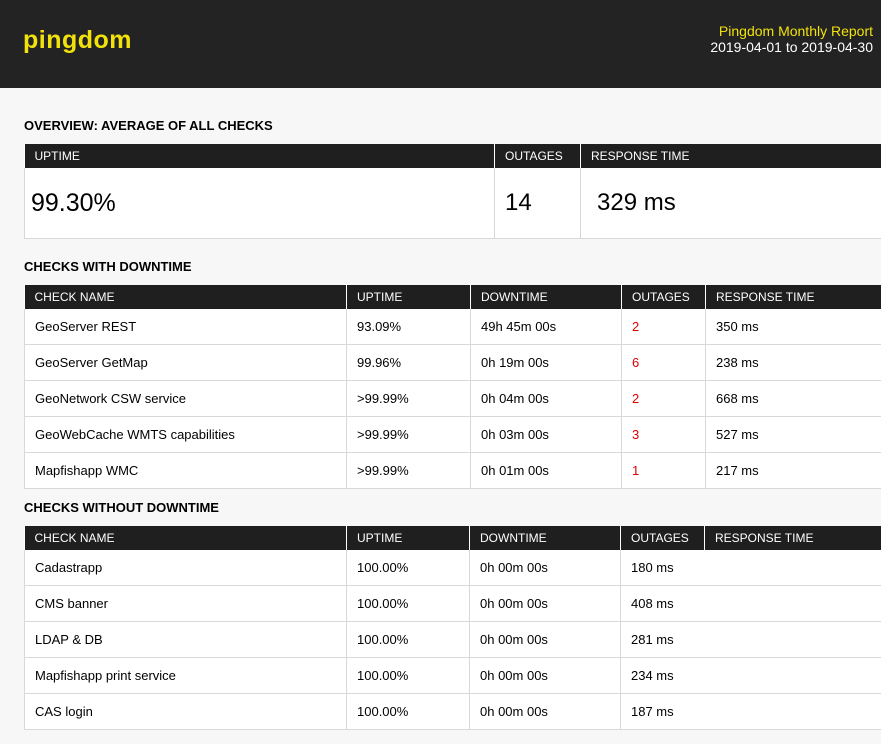 The height and width of the screenshot is (744, 881). I want to click on check-outages: 1, so click(663, 470).